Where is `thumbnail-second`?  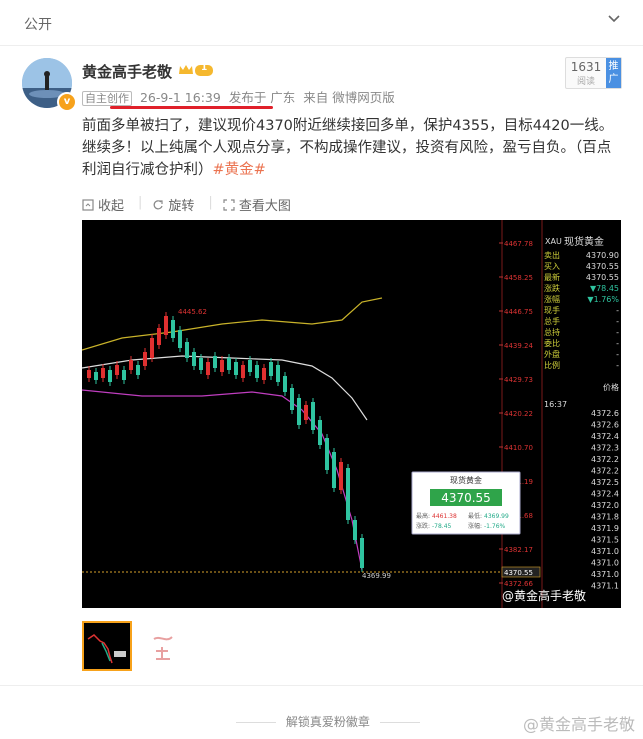
thumbnail-second is located at coordinates (167, 646).